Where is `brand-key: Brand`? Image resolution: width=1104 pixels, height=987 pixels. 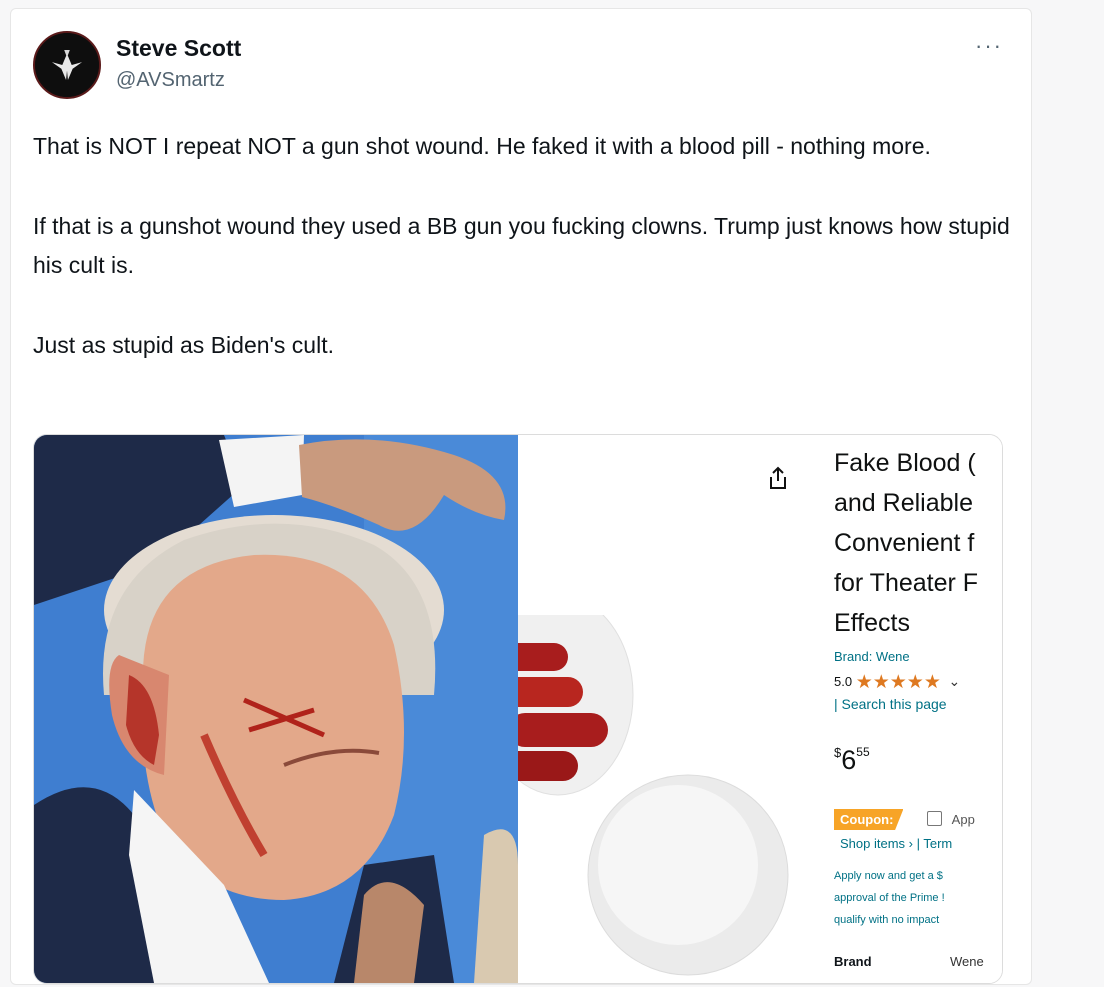 brand-key: Brand is located at coordinates (853, 961).